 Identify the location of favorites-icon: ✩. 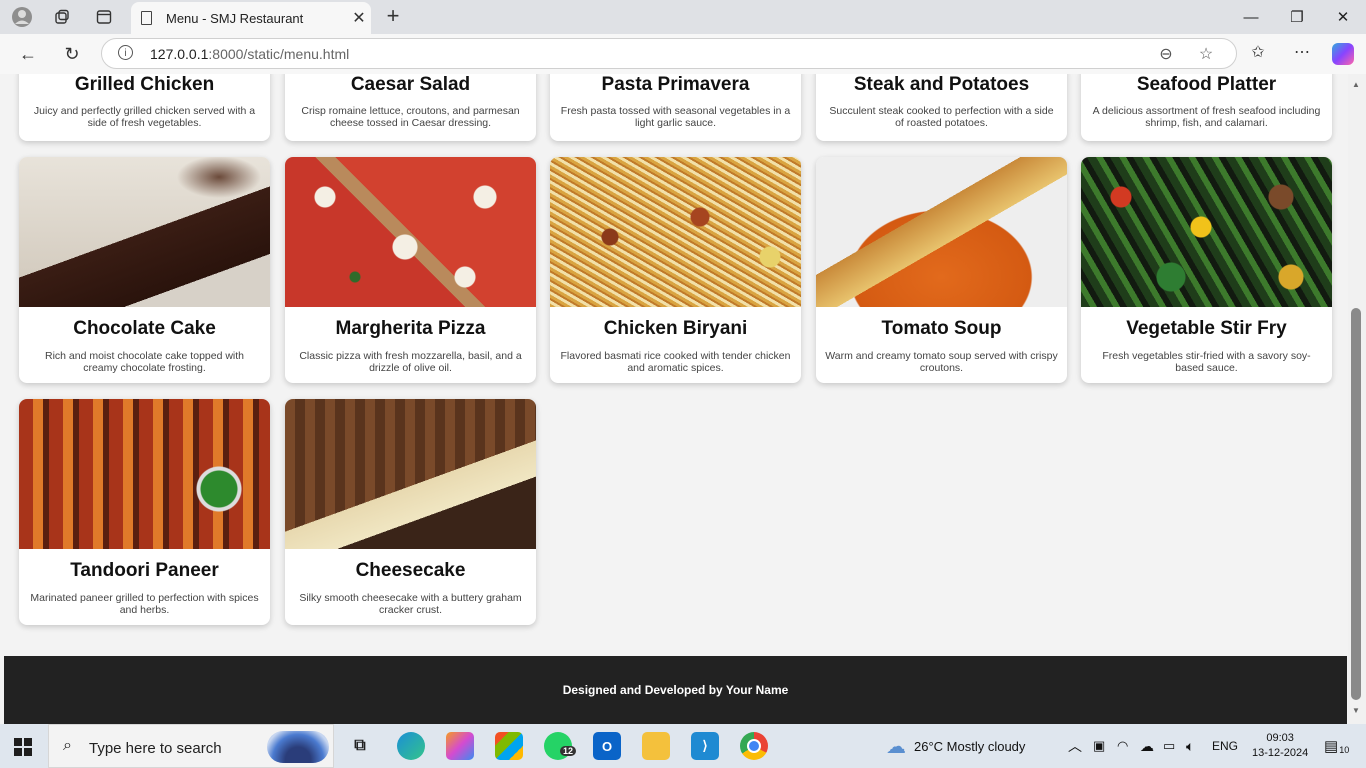
(1258, 54).